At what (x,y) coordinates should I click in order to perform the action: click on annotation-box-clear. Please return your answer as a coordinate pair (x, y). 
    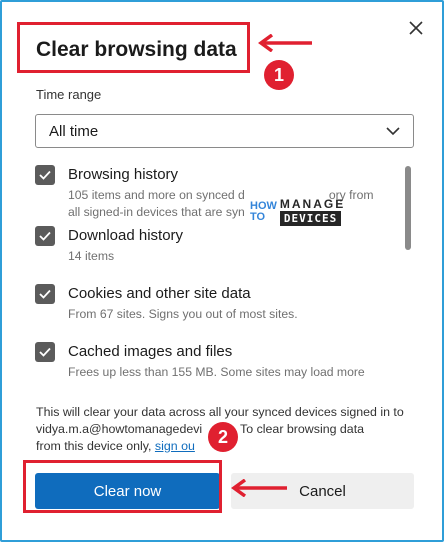
    Looking at the image, I should click on (122, 486).